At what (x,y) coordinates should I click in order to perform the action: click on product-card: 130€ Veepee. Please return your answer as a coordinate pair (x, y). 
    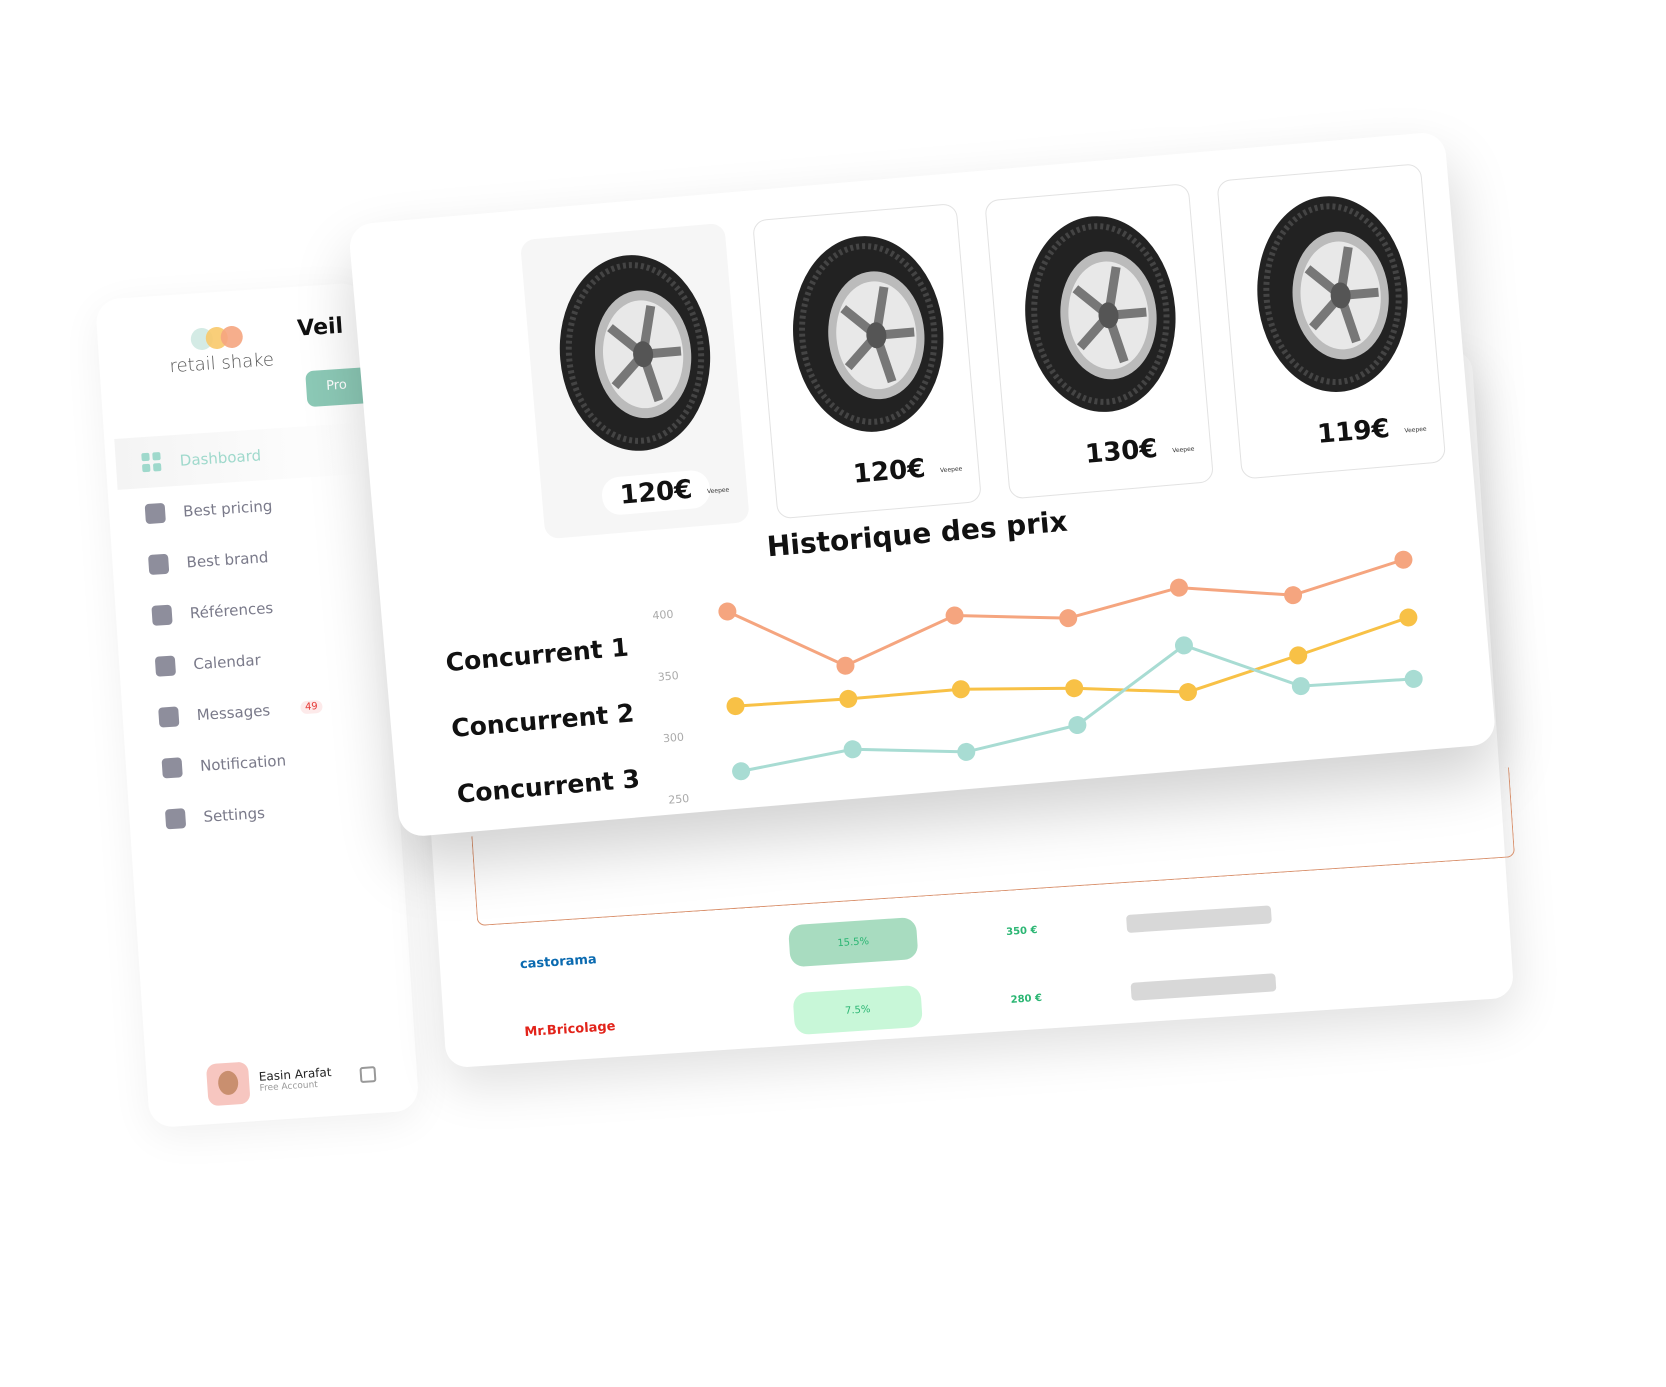
    Looking at the image, I should click on (1099, 341).